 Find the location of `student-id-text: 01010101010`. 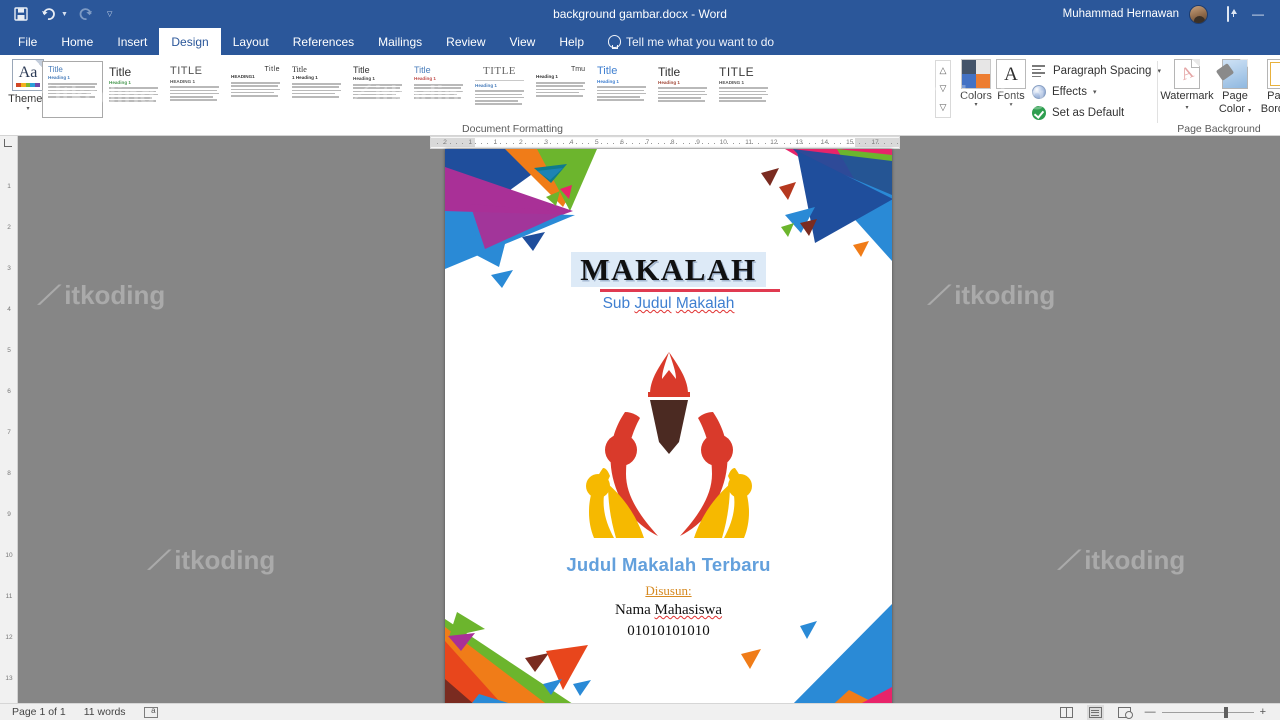

student-id-text: 01010101010 is located at coordinates (668, 631).